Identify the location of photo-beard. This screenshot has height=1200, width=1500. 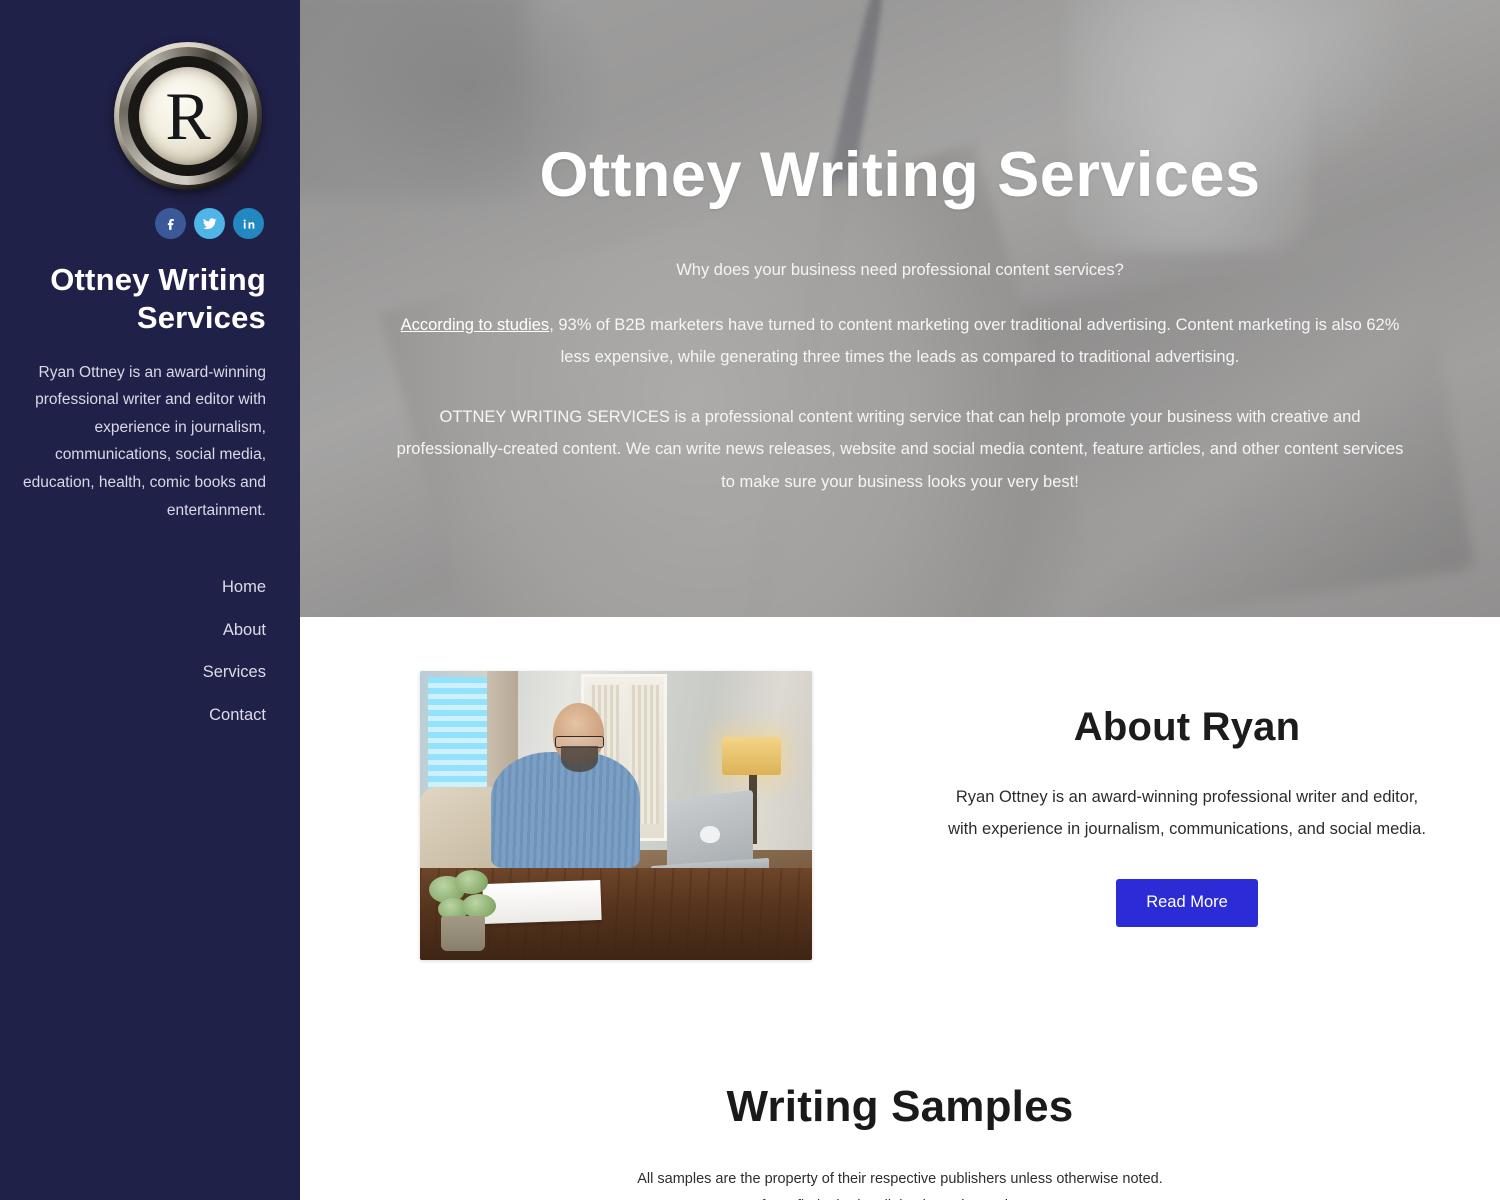
(580, 759).